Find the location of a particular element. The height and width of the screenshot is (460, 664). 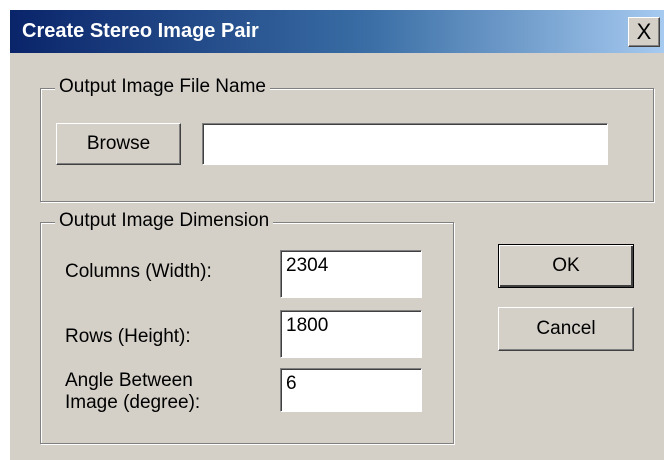

output-file-legend: Output Image File Name is located at coordinates (162, 87).